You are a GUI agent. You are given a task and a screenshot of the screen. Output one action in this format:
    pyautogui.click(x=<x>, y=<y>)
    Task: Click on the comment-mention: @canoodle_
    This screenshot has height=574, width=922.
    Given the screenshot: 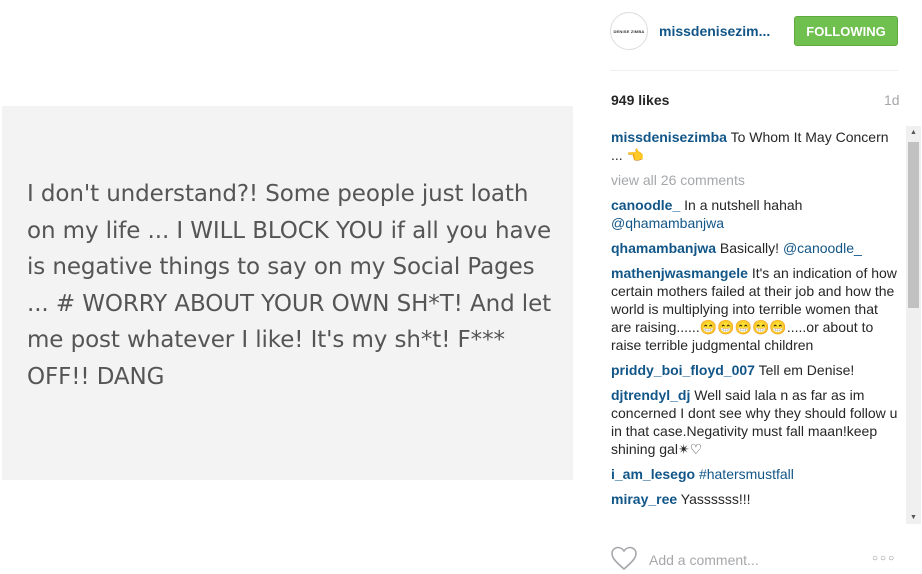 What is the action you would take?
    pyautogui.click(x=822, y=248)
    